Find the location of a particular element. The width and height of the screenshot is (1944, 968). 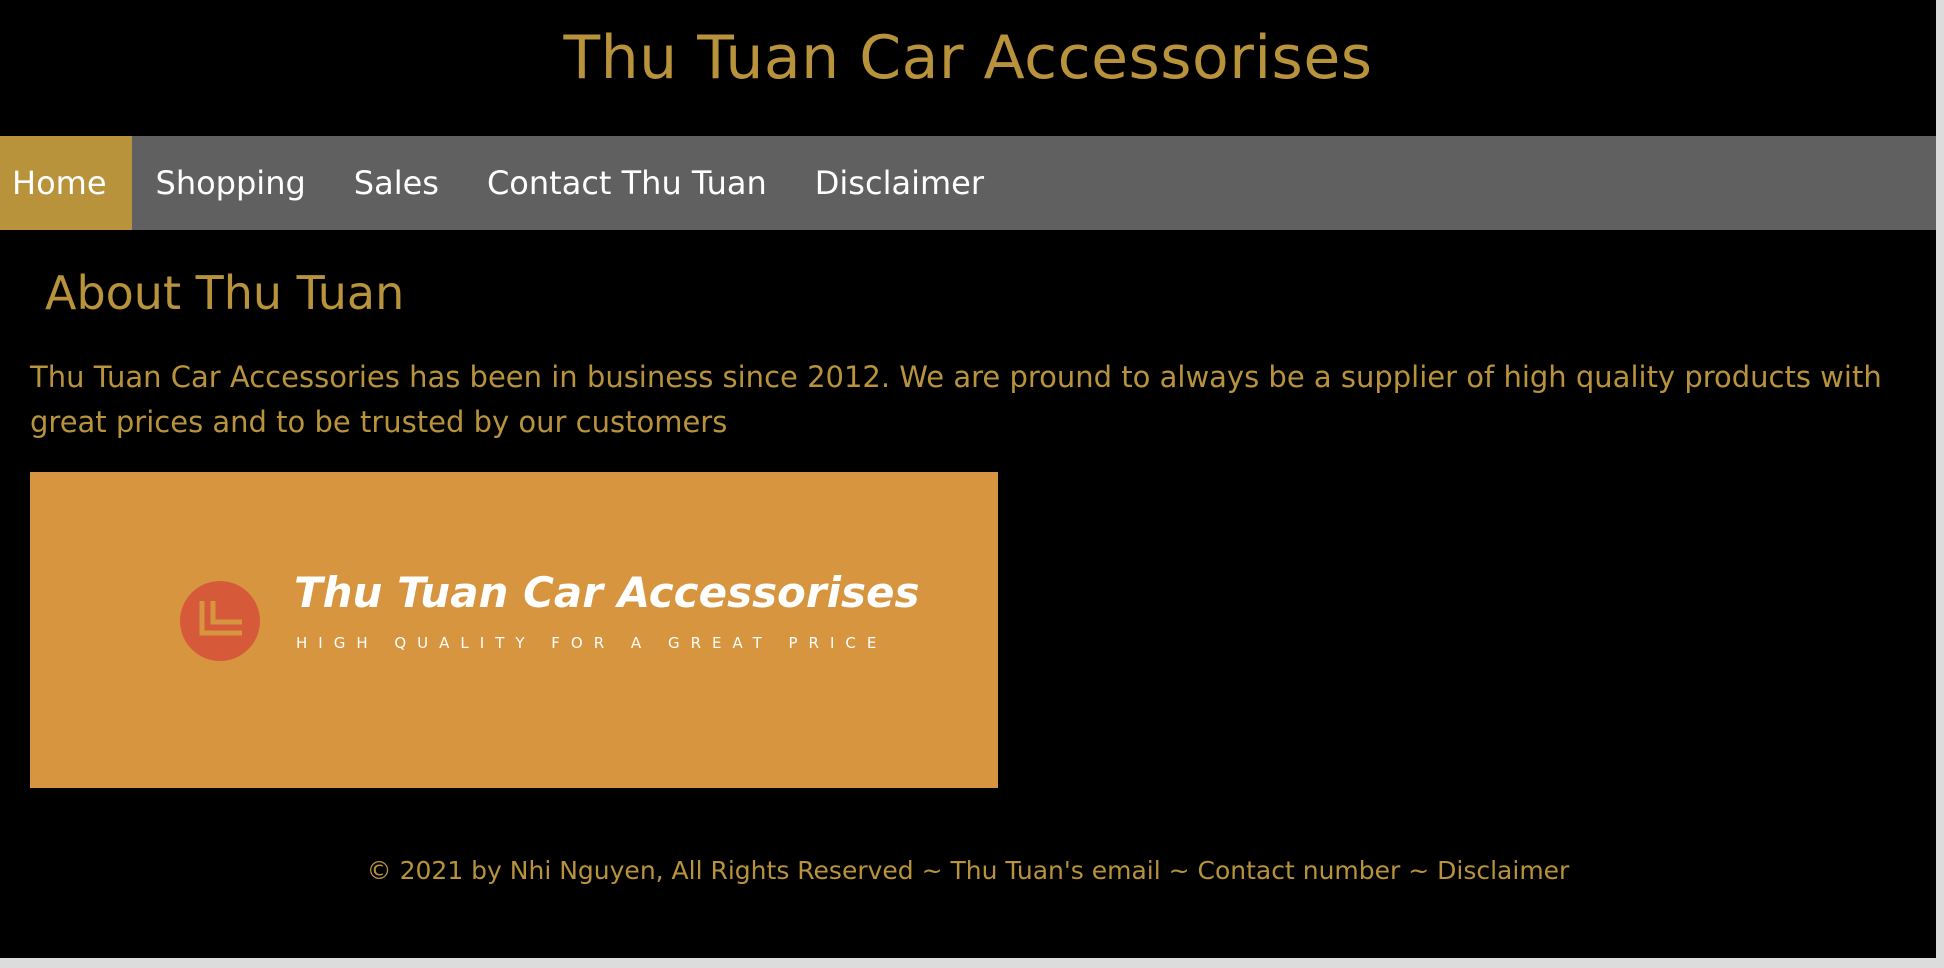

nav-item-sales: Sales is located at coordinates (396, 183).